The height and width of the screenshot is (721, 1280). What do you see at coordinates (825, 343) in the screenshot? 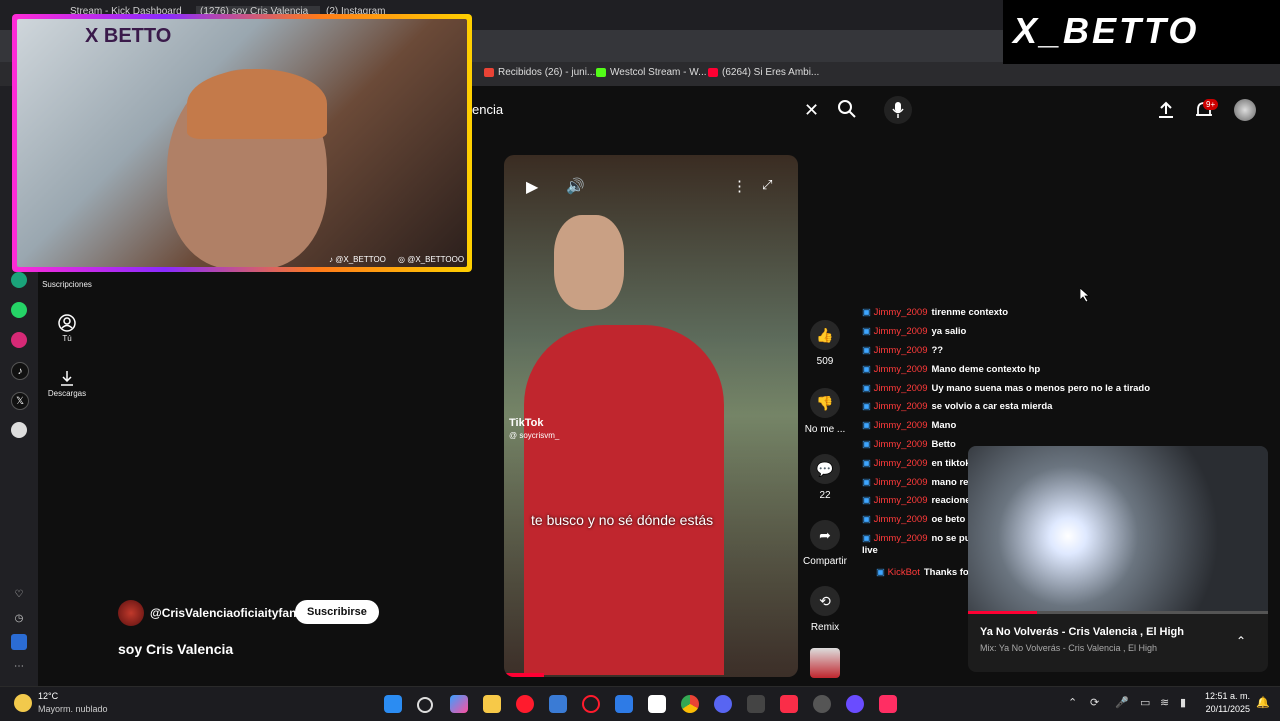
I see `like-button: 👍 509` at bounding box center [825, 343].